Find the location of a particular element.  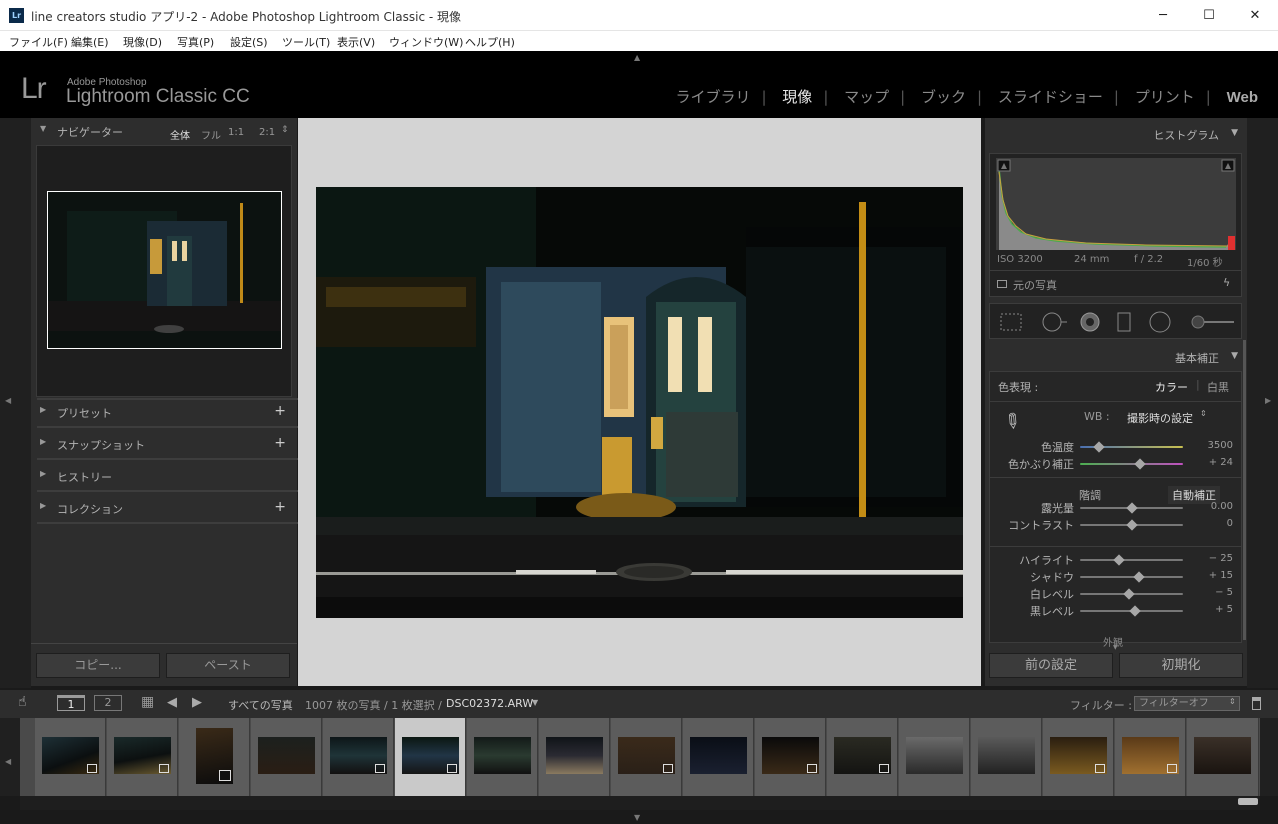

menu-photo: 写真(P) is located at coordinates (195, 42).